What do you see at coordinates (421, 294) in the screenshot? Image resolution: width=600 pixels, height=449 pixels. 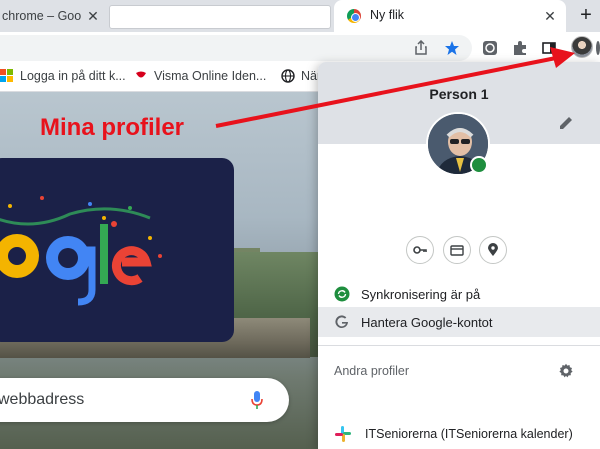 I see `sync-label: Synkronisering är på` at bounding box center [421, 294].